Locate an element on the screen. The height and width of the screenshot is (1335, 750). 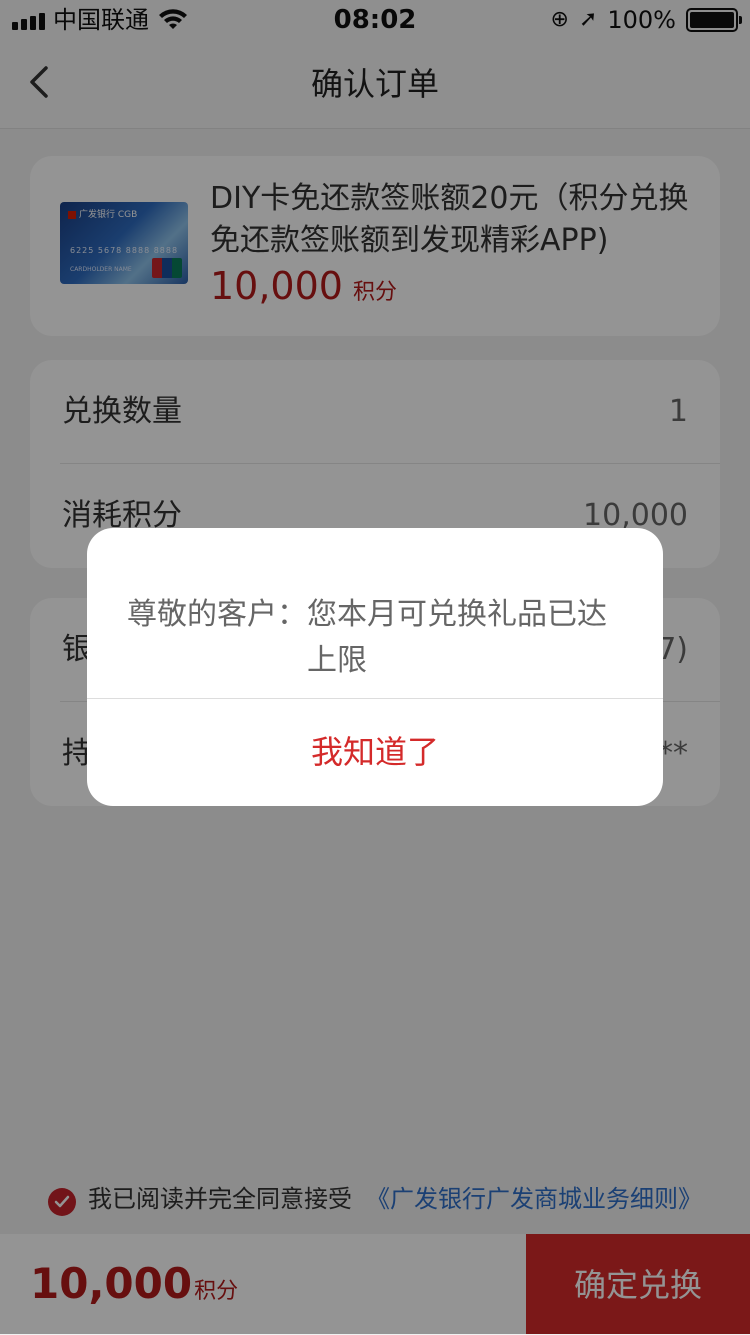
dialog-message-prefix: 尊敬的客户： is located at coordinates (217, 614).